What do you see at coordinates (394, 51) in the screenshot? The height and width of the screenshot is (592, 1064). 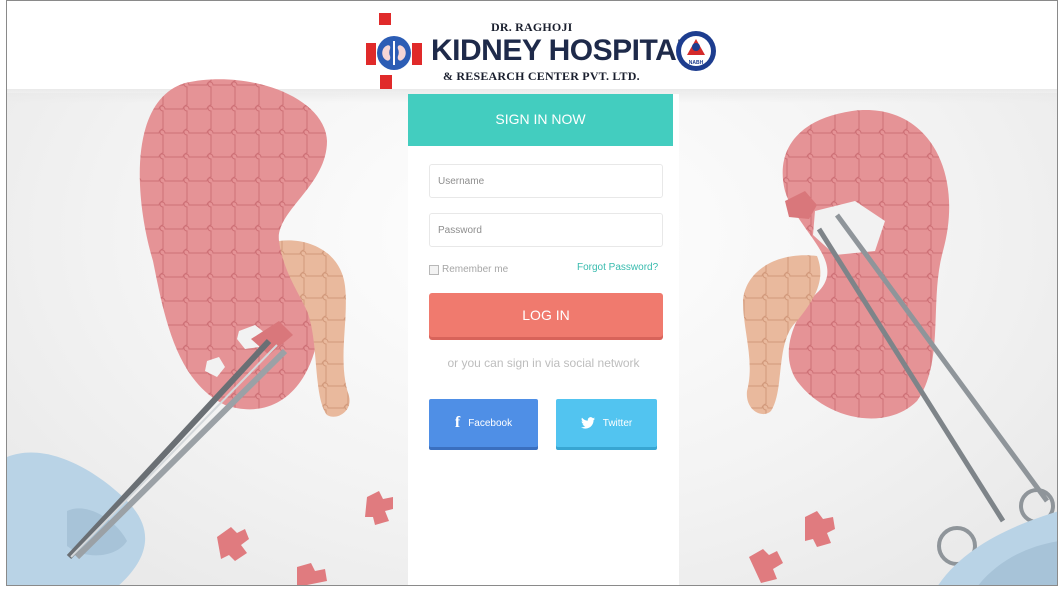 I see `kidney-cross-logo-icon` at bounding box center [394, 51].